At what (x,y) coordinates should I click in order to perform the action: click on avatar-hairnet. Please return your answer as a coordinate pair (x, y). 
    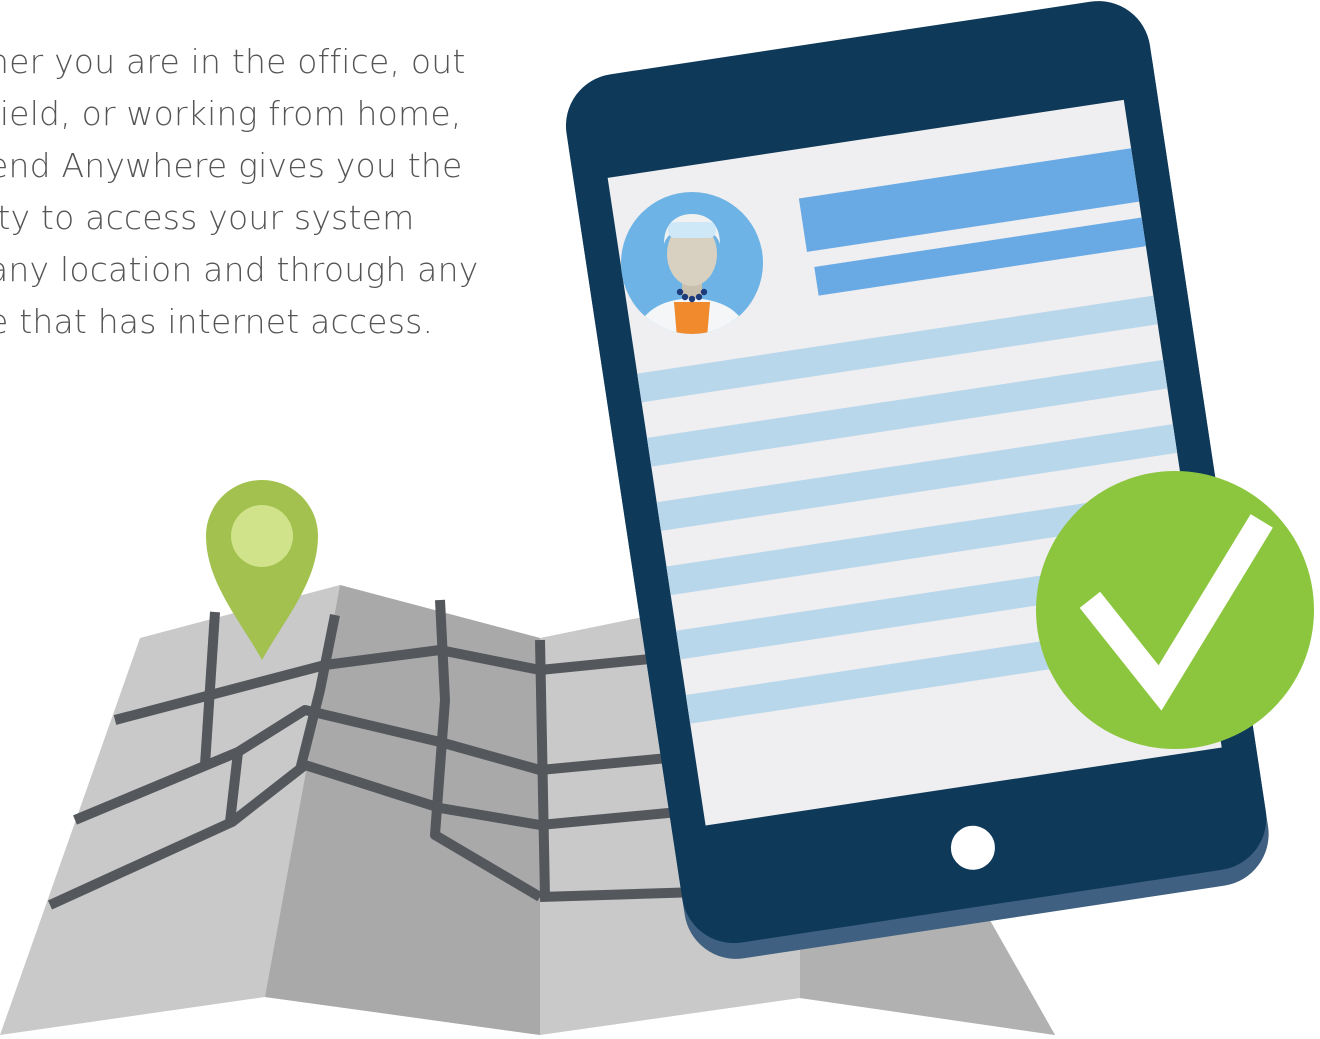
    Looking at the image, I should click on (692, 230).